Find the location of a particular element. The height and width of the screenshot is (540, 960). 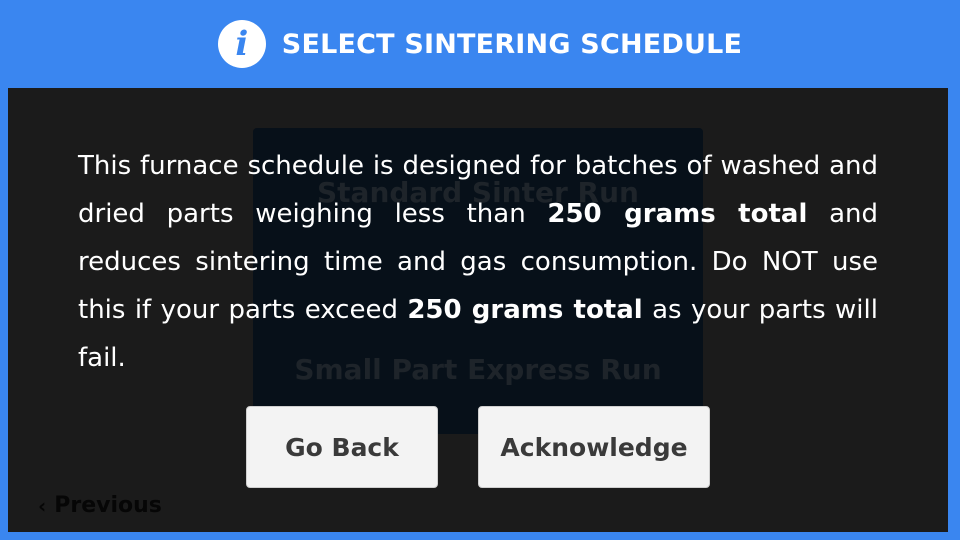

previous-label: Previous is located at coordinates (108, 505).